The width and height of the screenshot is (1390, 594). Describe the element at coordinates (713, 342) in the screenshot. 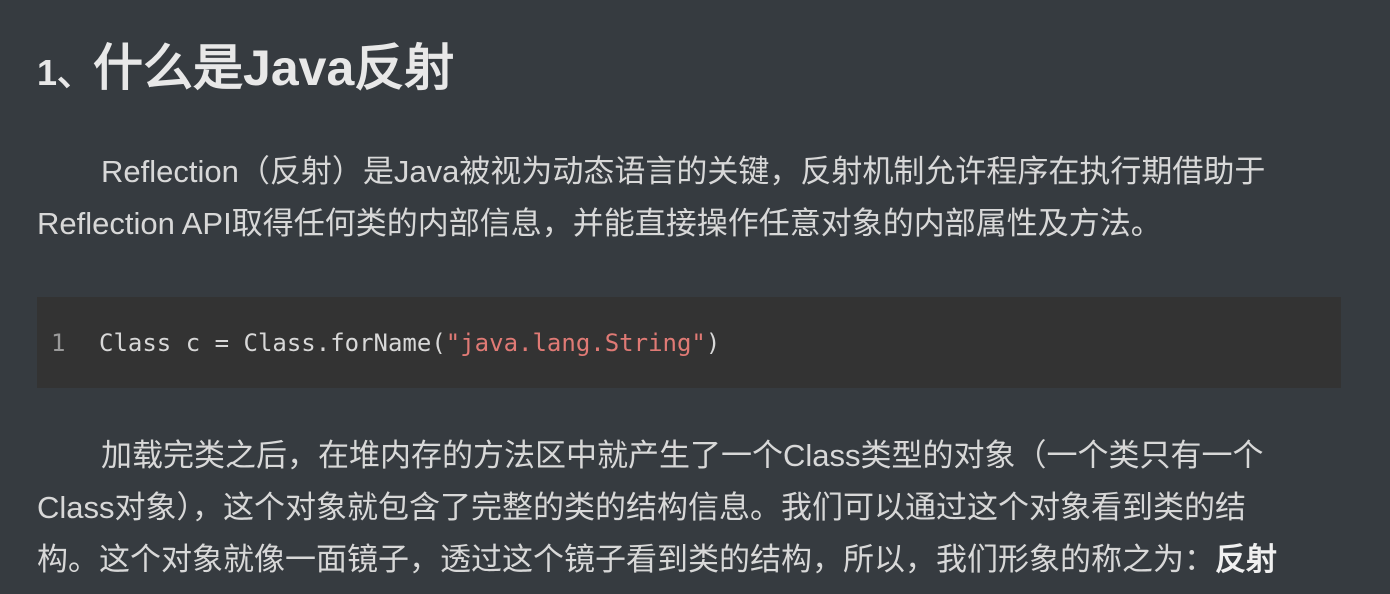

I see `code-suffix: )` at that location.